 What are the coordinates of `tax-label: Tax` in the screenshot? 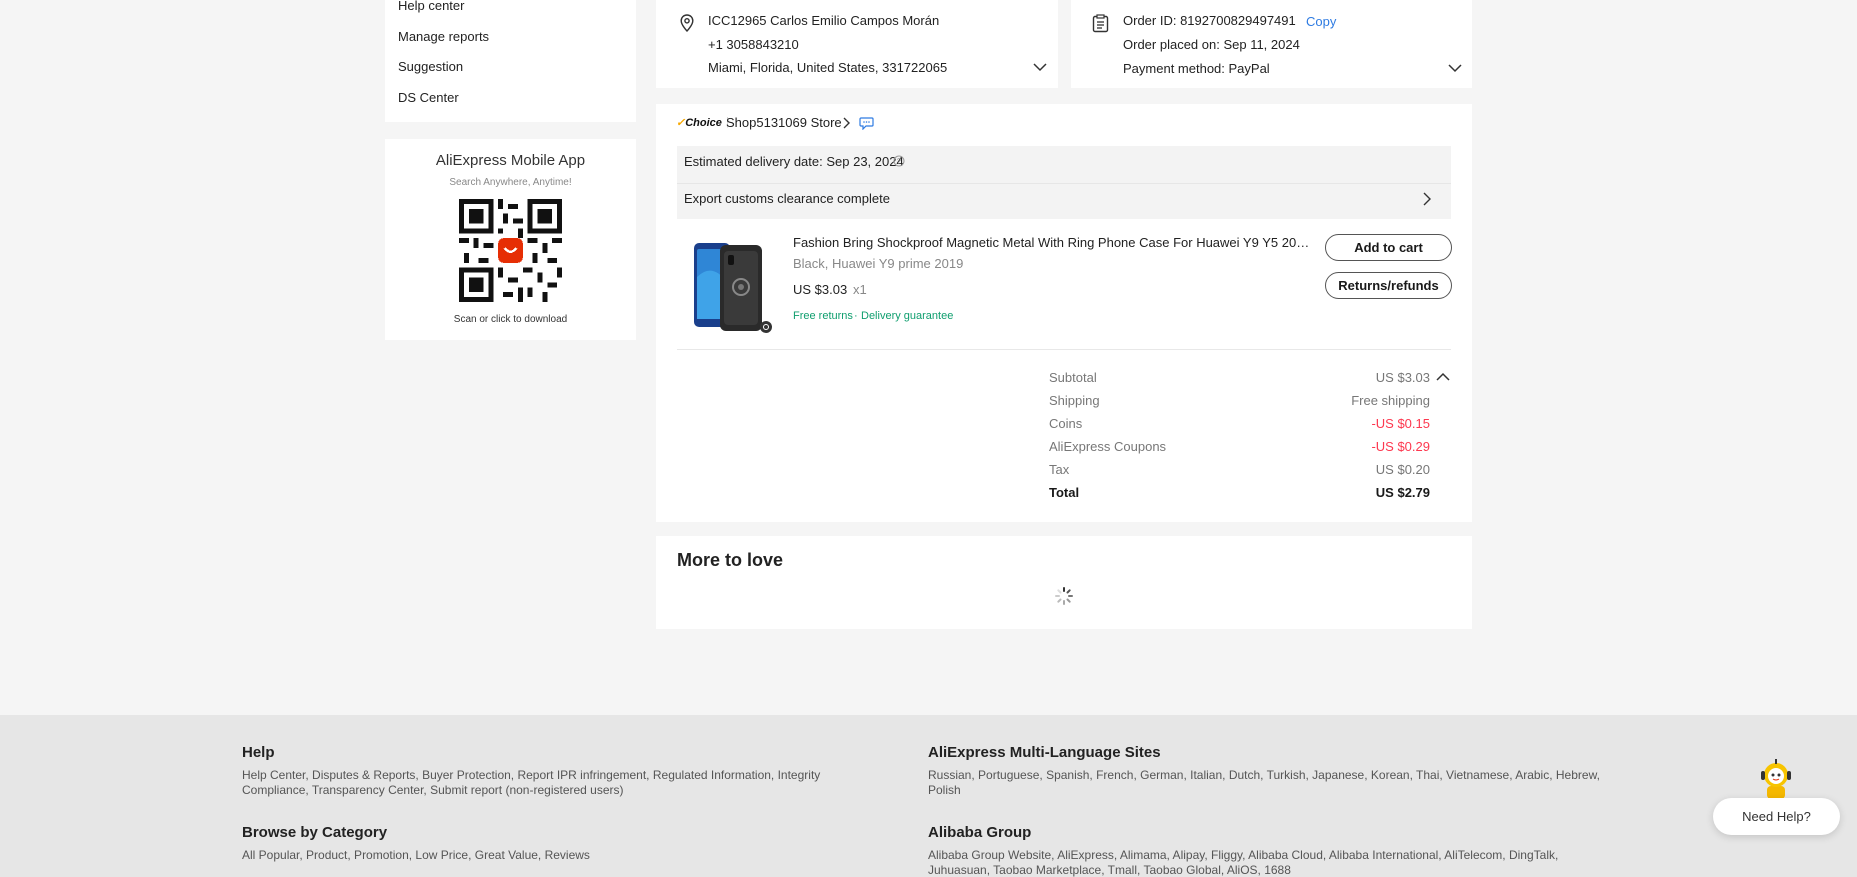 It's located at (1059, 469).